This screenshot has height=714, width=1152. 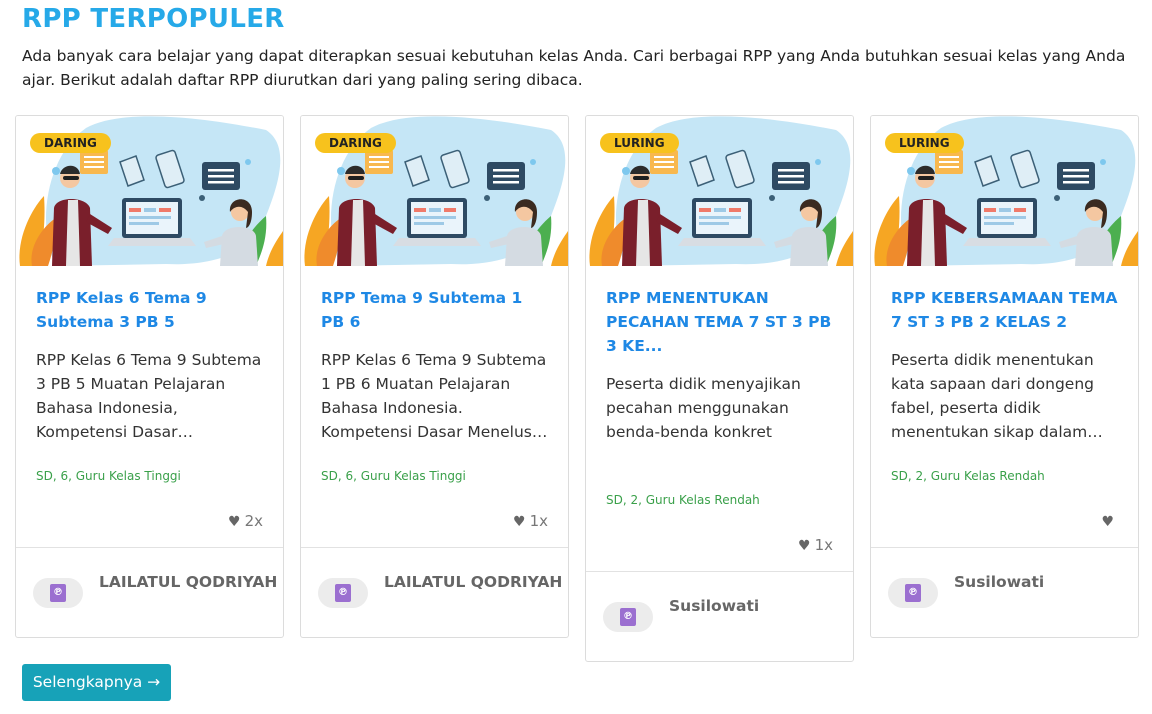 I want to click on like-count: 2x, so click(x=253, y=521).